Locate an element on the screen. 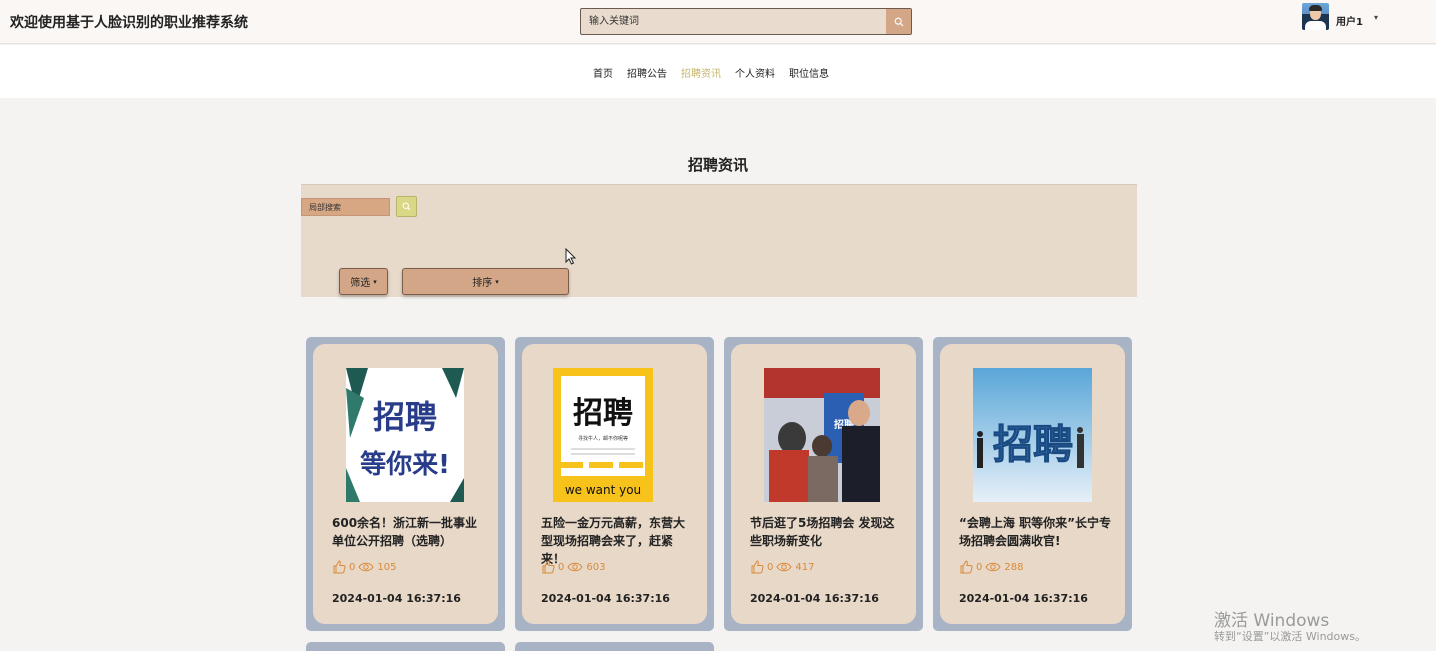 The width and height of the screenshot is (1436, 651). card-title: 五险一金万元高薪，东营大型现场招聘会来了，赶紧来！ is located at coordinates (617, 540).